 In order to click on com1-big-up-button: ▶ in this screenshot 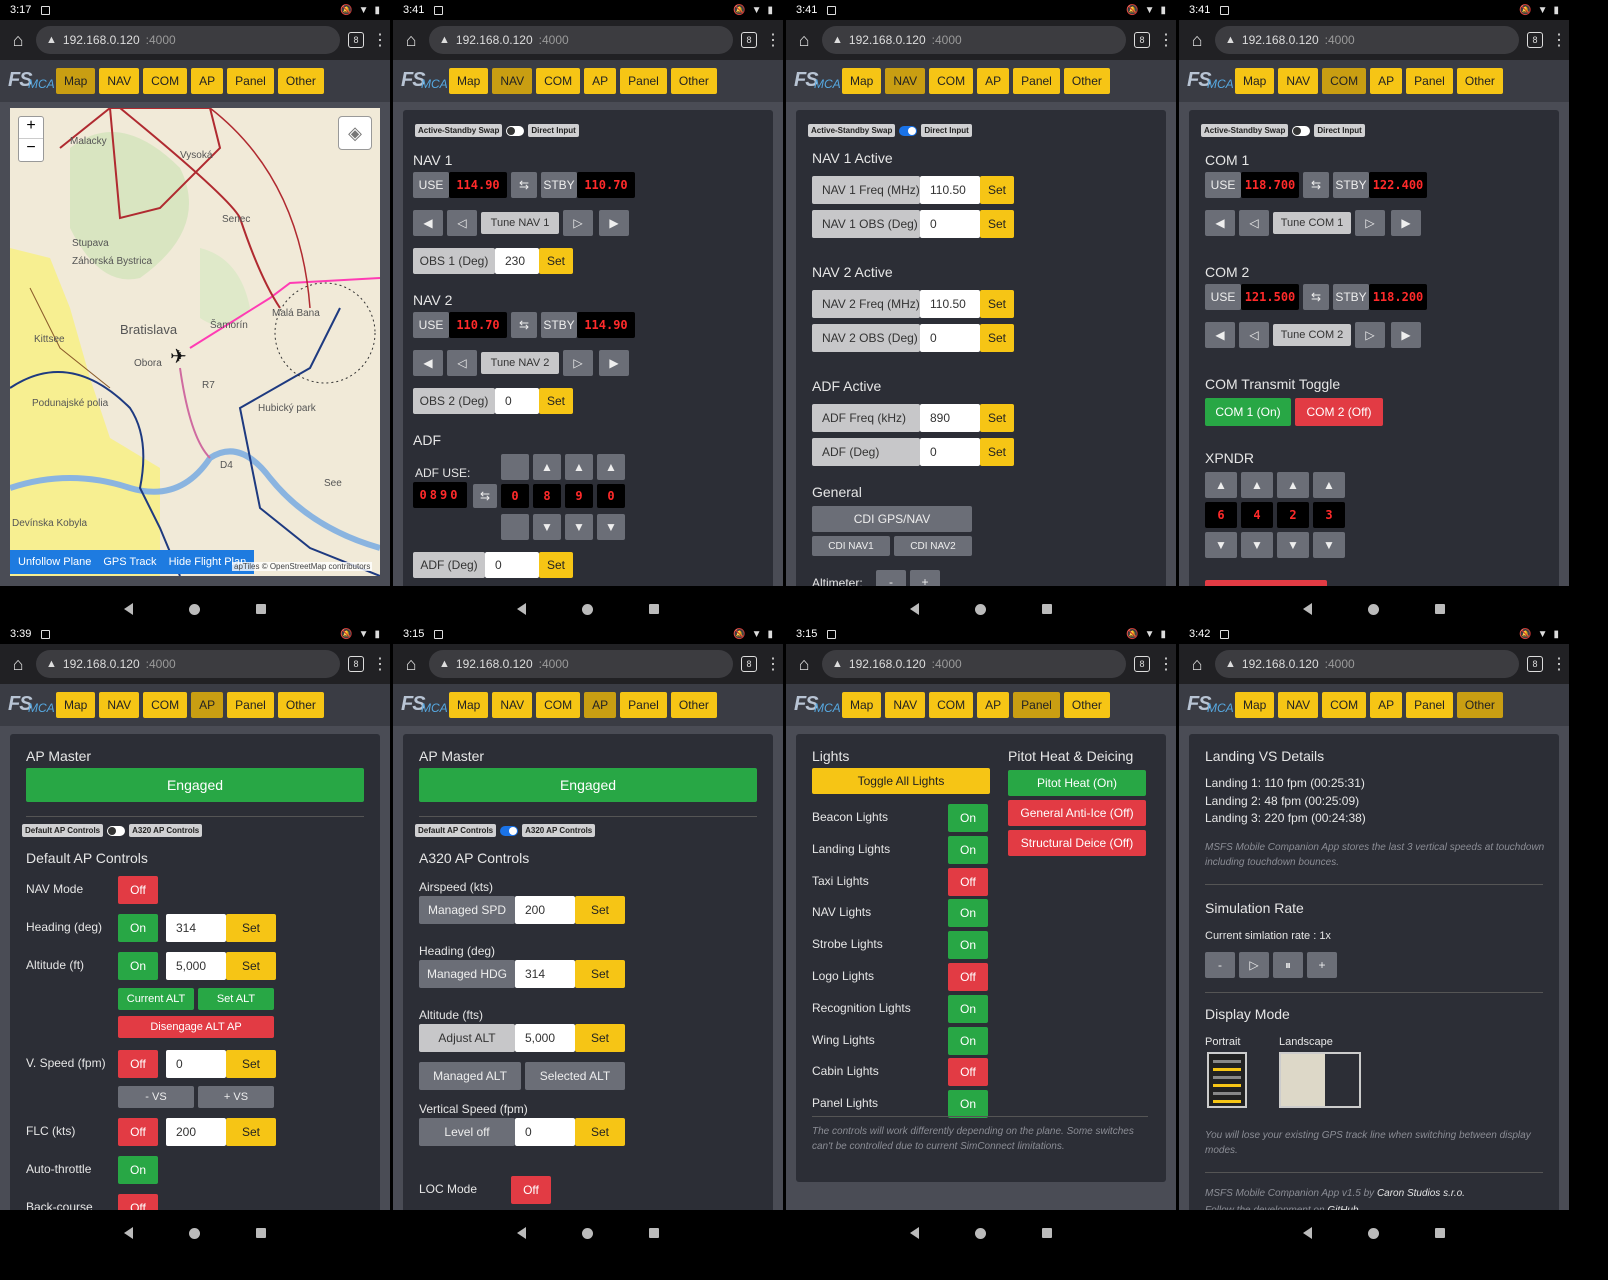, I will do `click(1406, 223)`.